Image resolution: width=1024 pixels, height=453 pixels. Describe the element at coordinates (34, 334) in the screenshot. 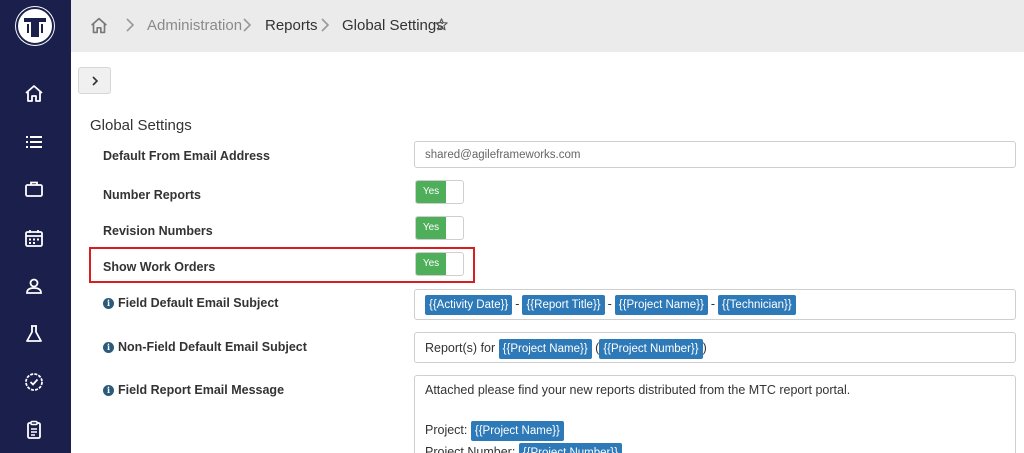

I see `flask-icon` at that location.